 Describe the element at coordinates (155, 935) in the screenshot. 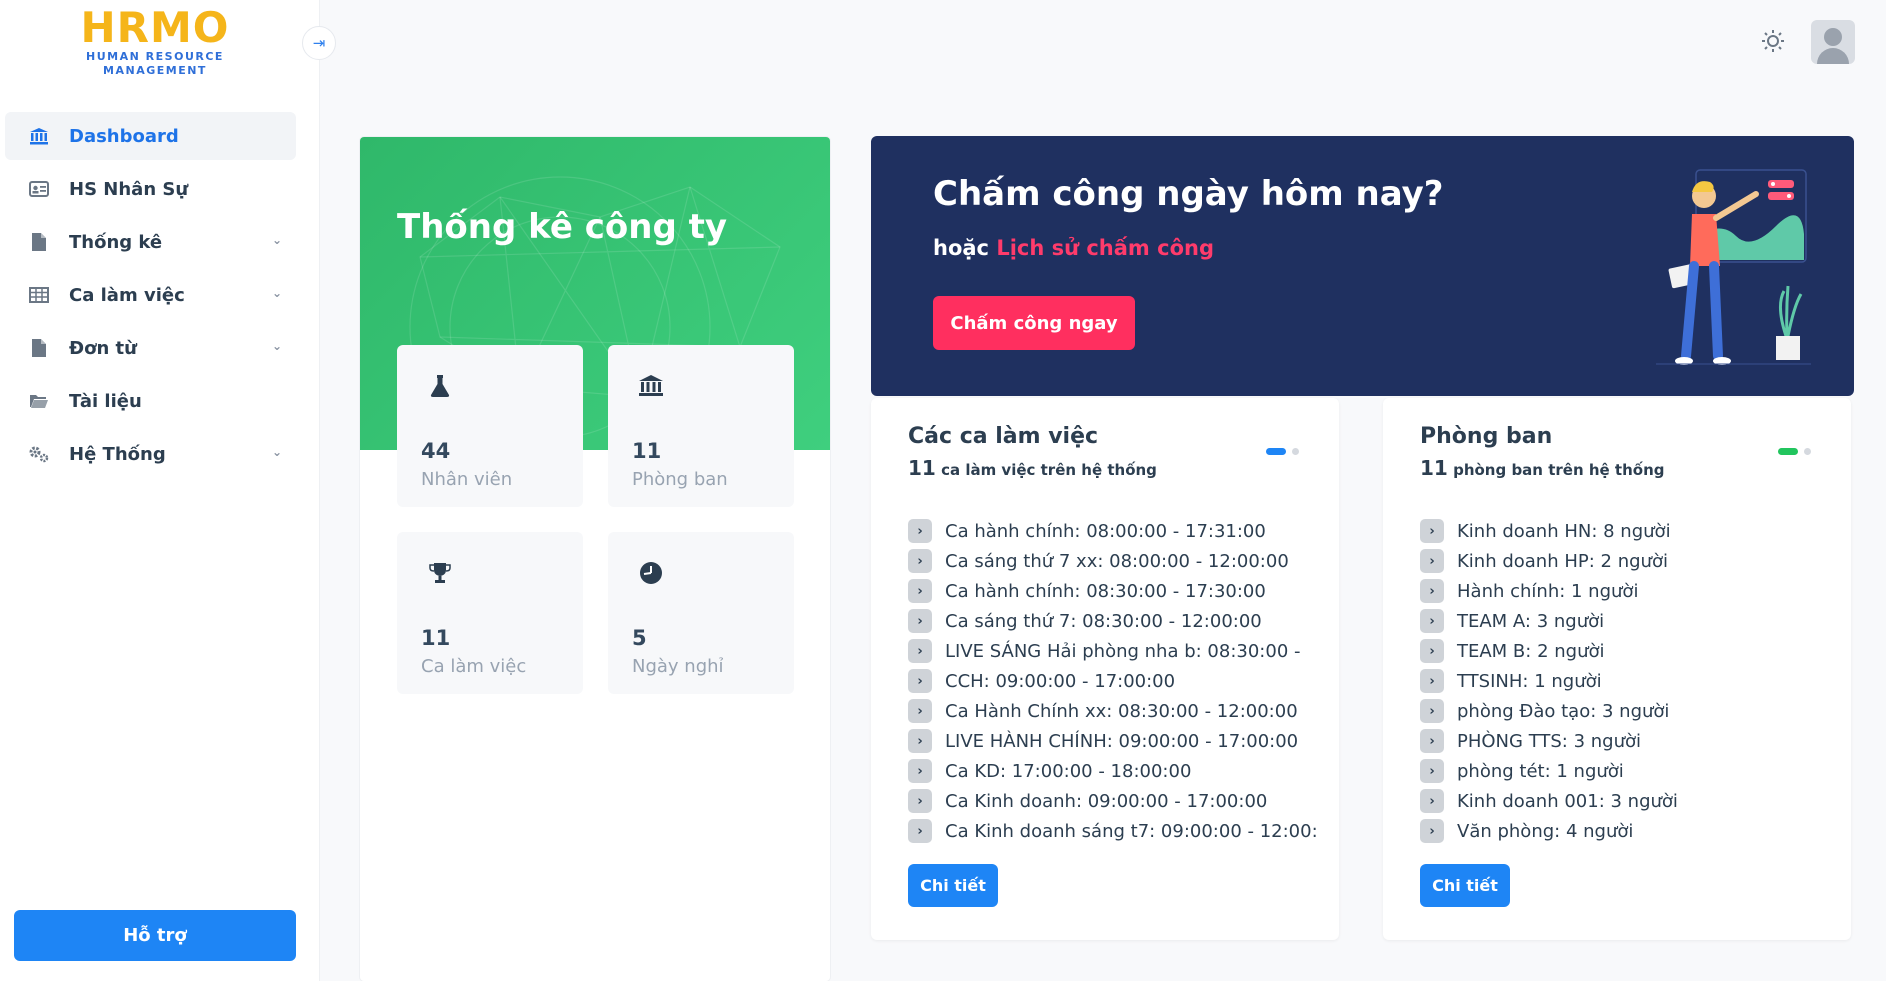

I see `support-button: Hỗ trợ` at that location.